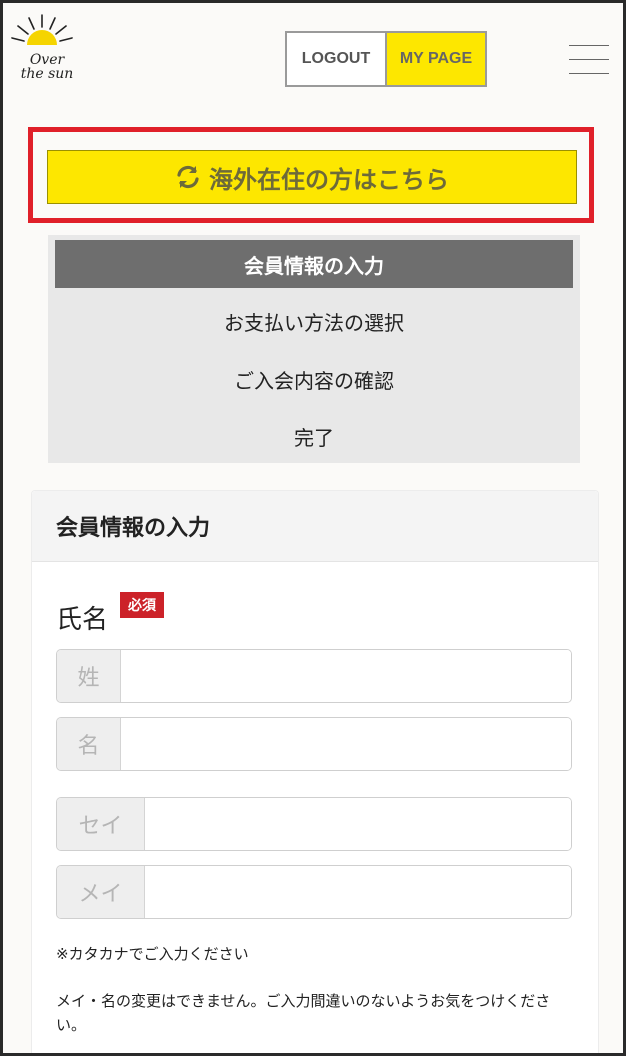  I want to click on last-name-kana-field: セイ, so click(314, 824).